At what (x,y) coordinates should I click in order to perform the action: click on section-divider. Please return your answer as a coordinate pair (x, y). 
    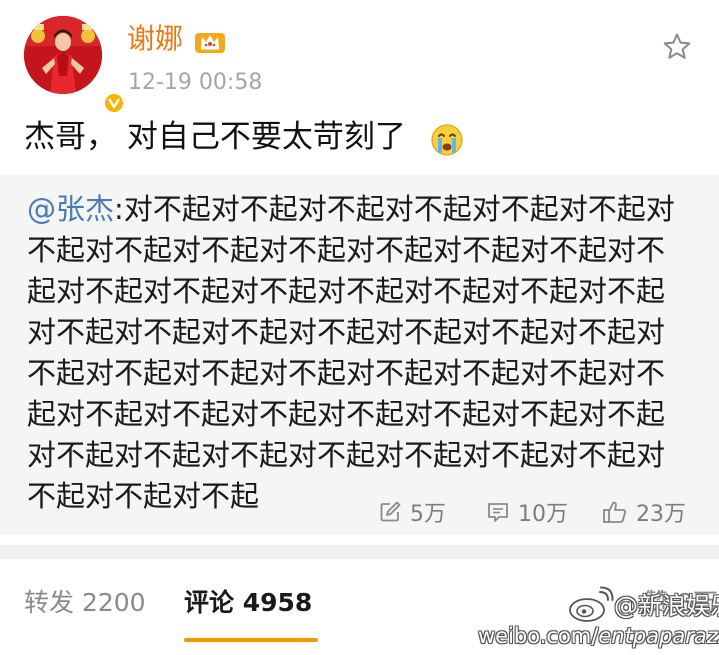
    Looking at the image, I should click on (359, 552).